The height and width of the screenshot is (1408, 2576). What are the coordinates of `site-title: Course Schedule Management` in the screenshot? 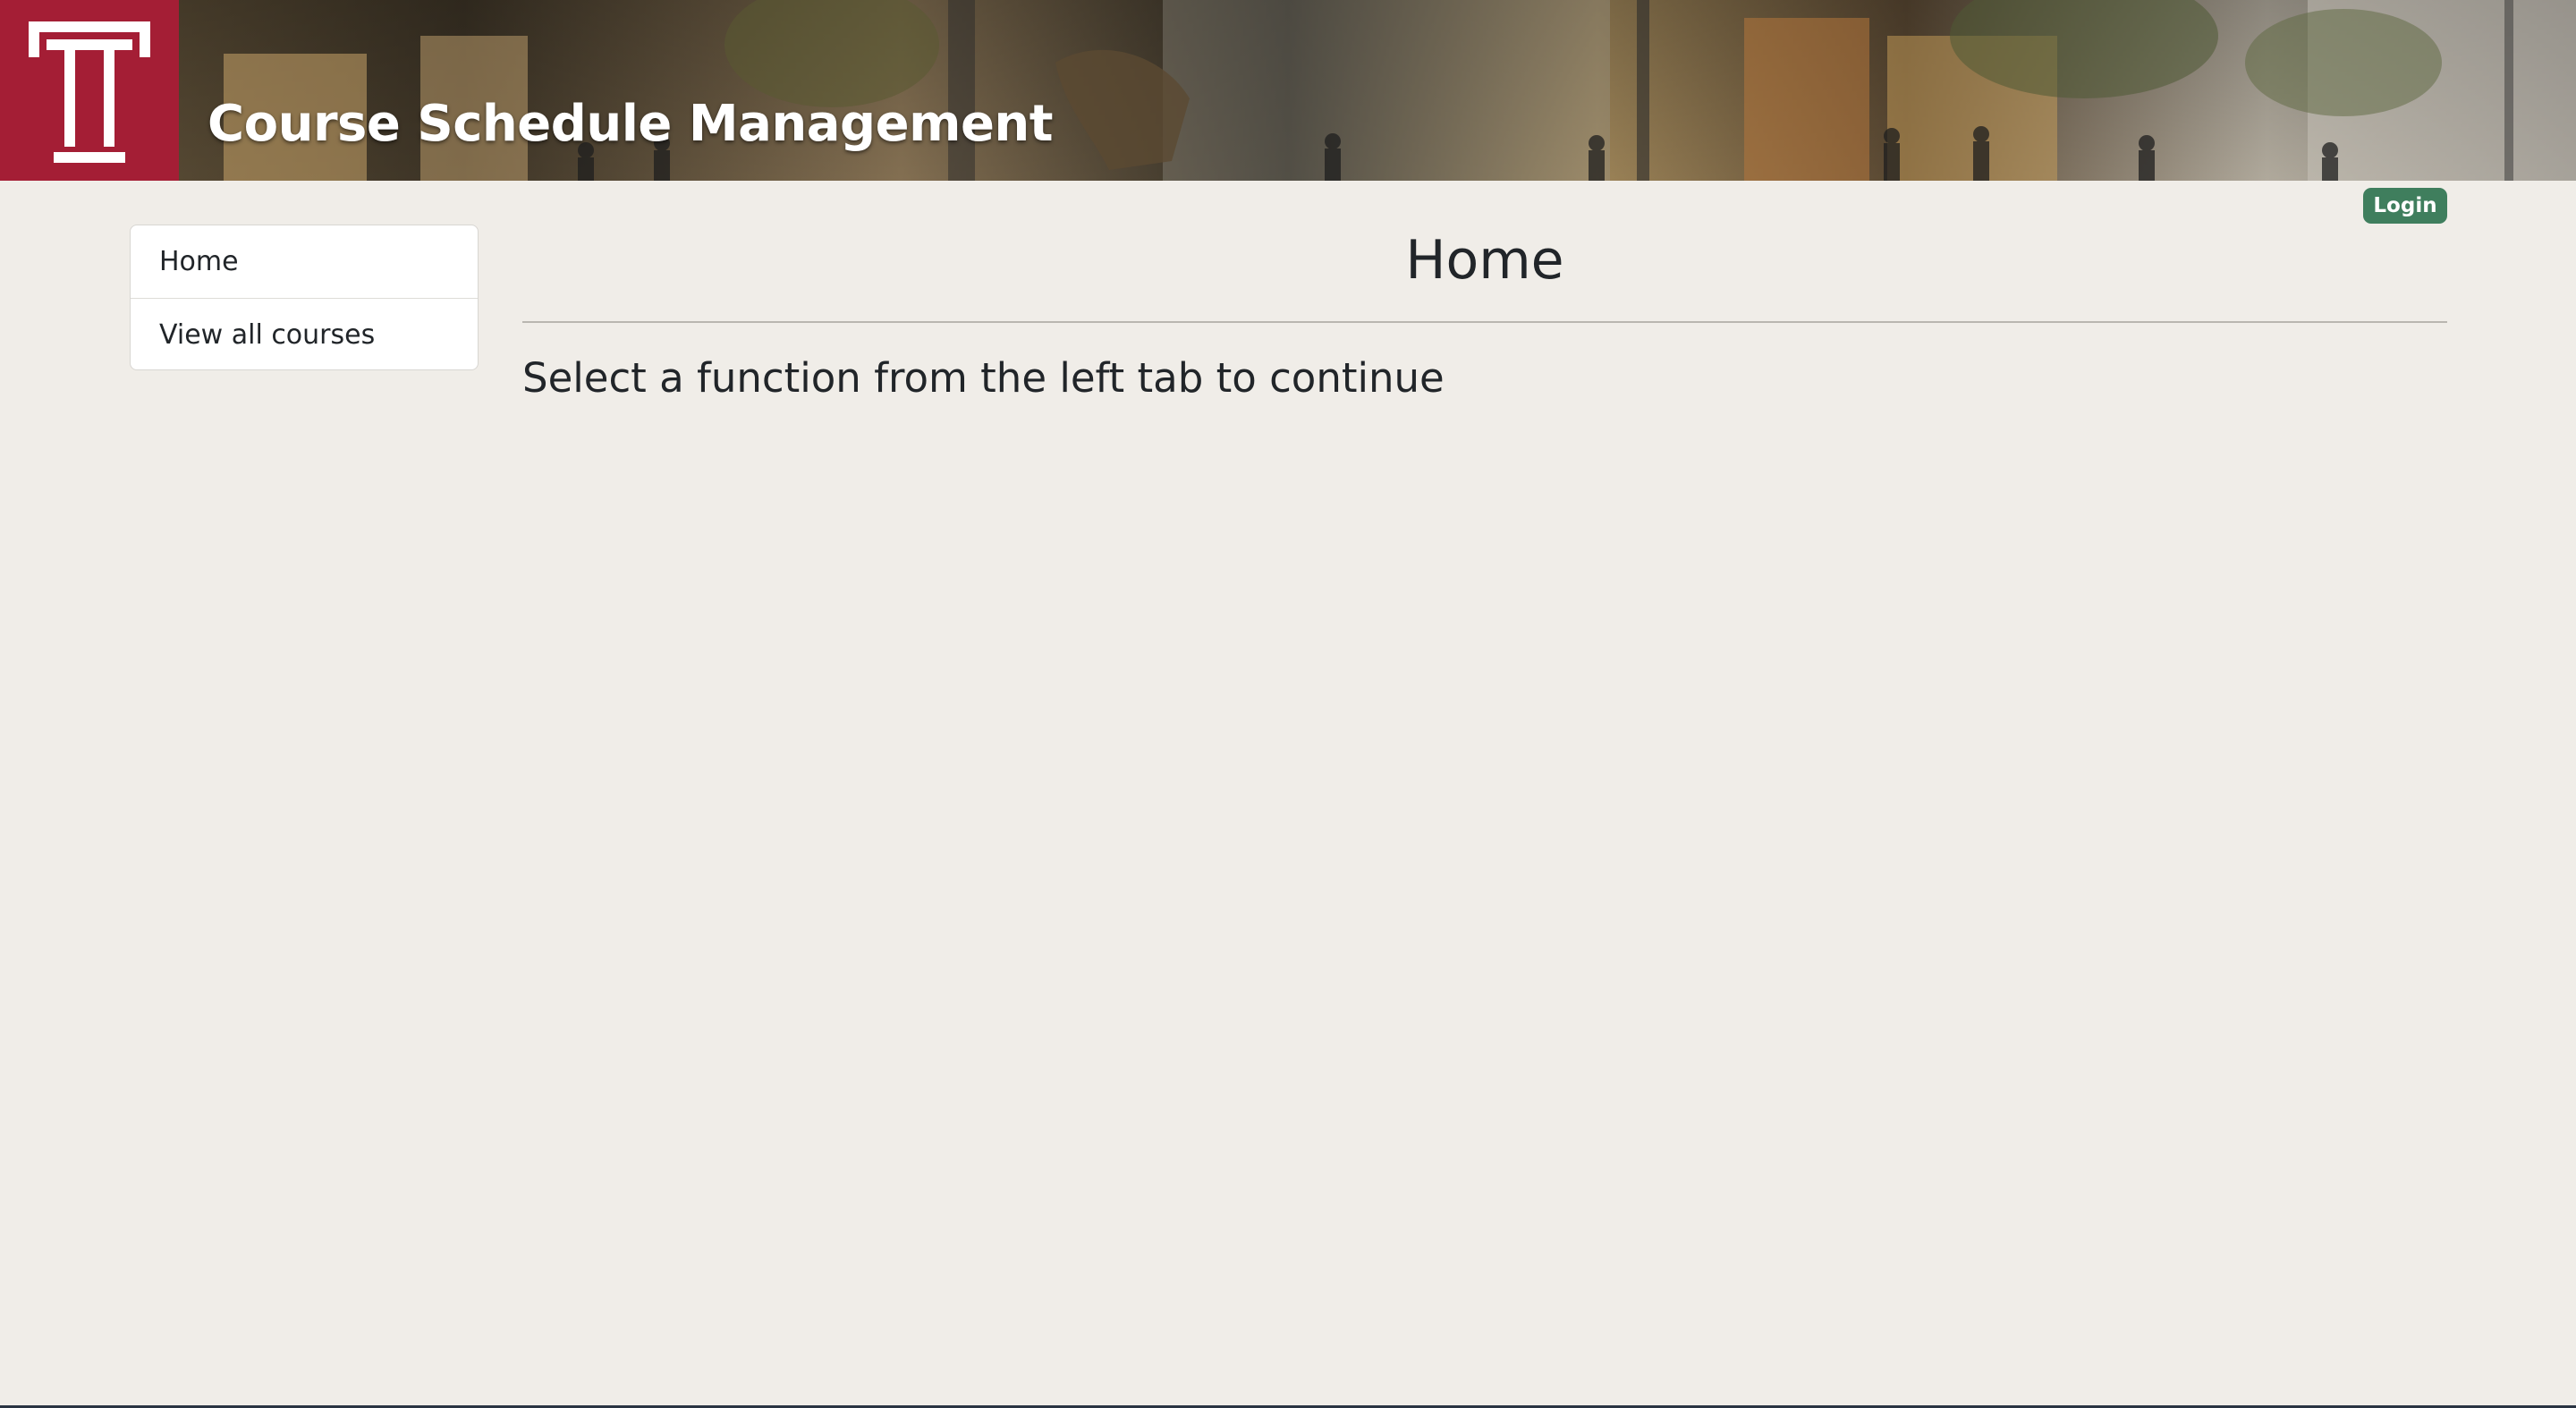 It's located at (631, 123).